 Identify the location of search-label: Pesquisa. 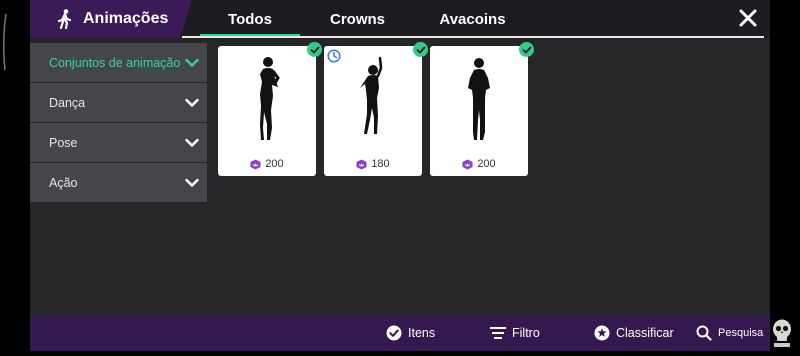
(741, 333).